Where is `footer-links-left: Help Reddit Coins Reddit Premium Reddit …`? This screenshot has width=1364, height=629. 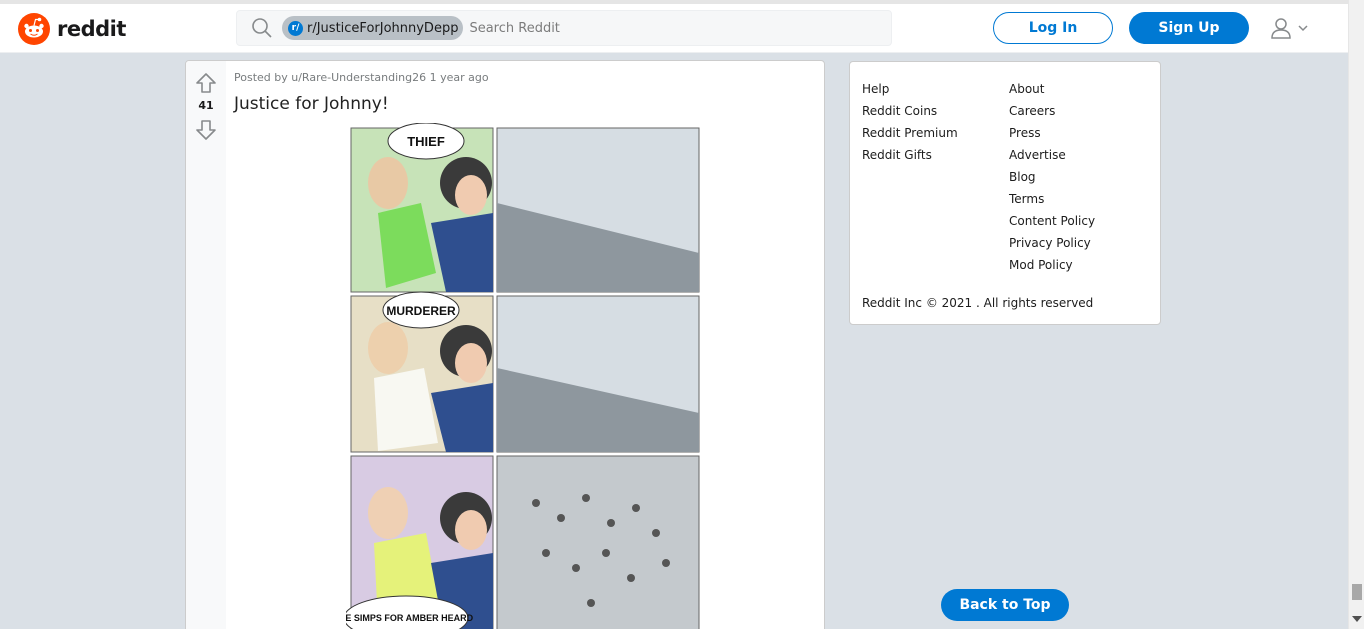
footer-links-left: Help Reddit Coins Reddit Premium Reddit … is located at coordinates (910, 122).